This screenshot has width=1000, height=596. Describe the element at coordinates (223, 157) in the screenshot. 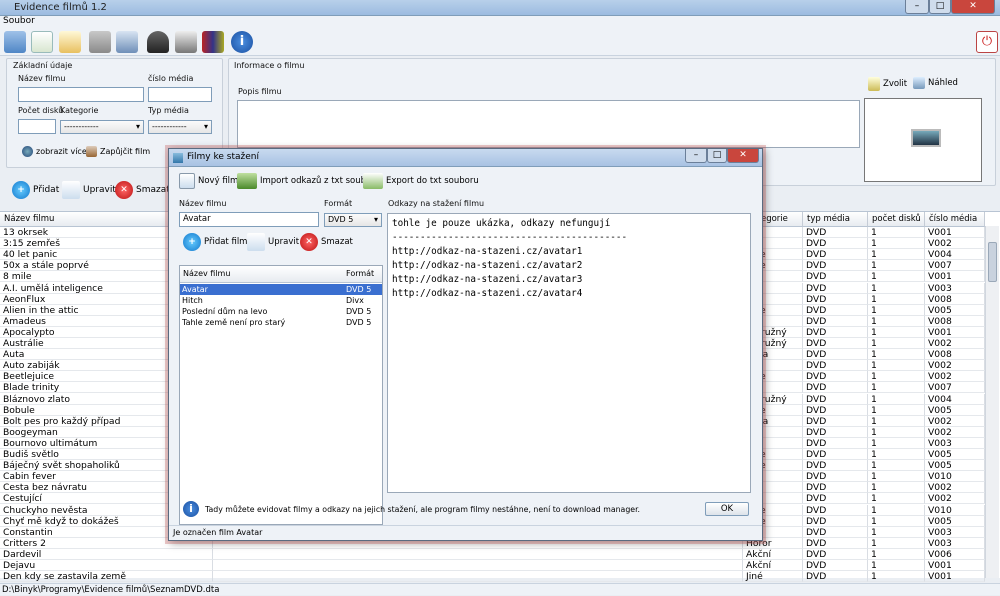

I see `dialog-title: Filmy ke stažení` at that location.